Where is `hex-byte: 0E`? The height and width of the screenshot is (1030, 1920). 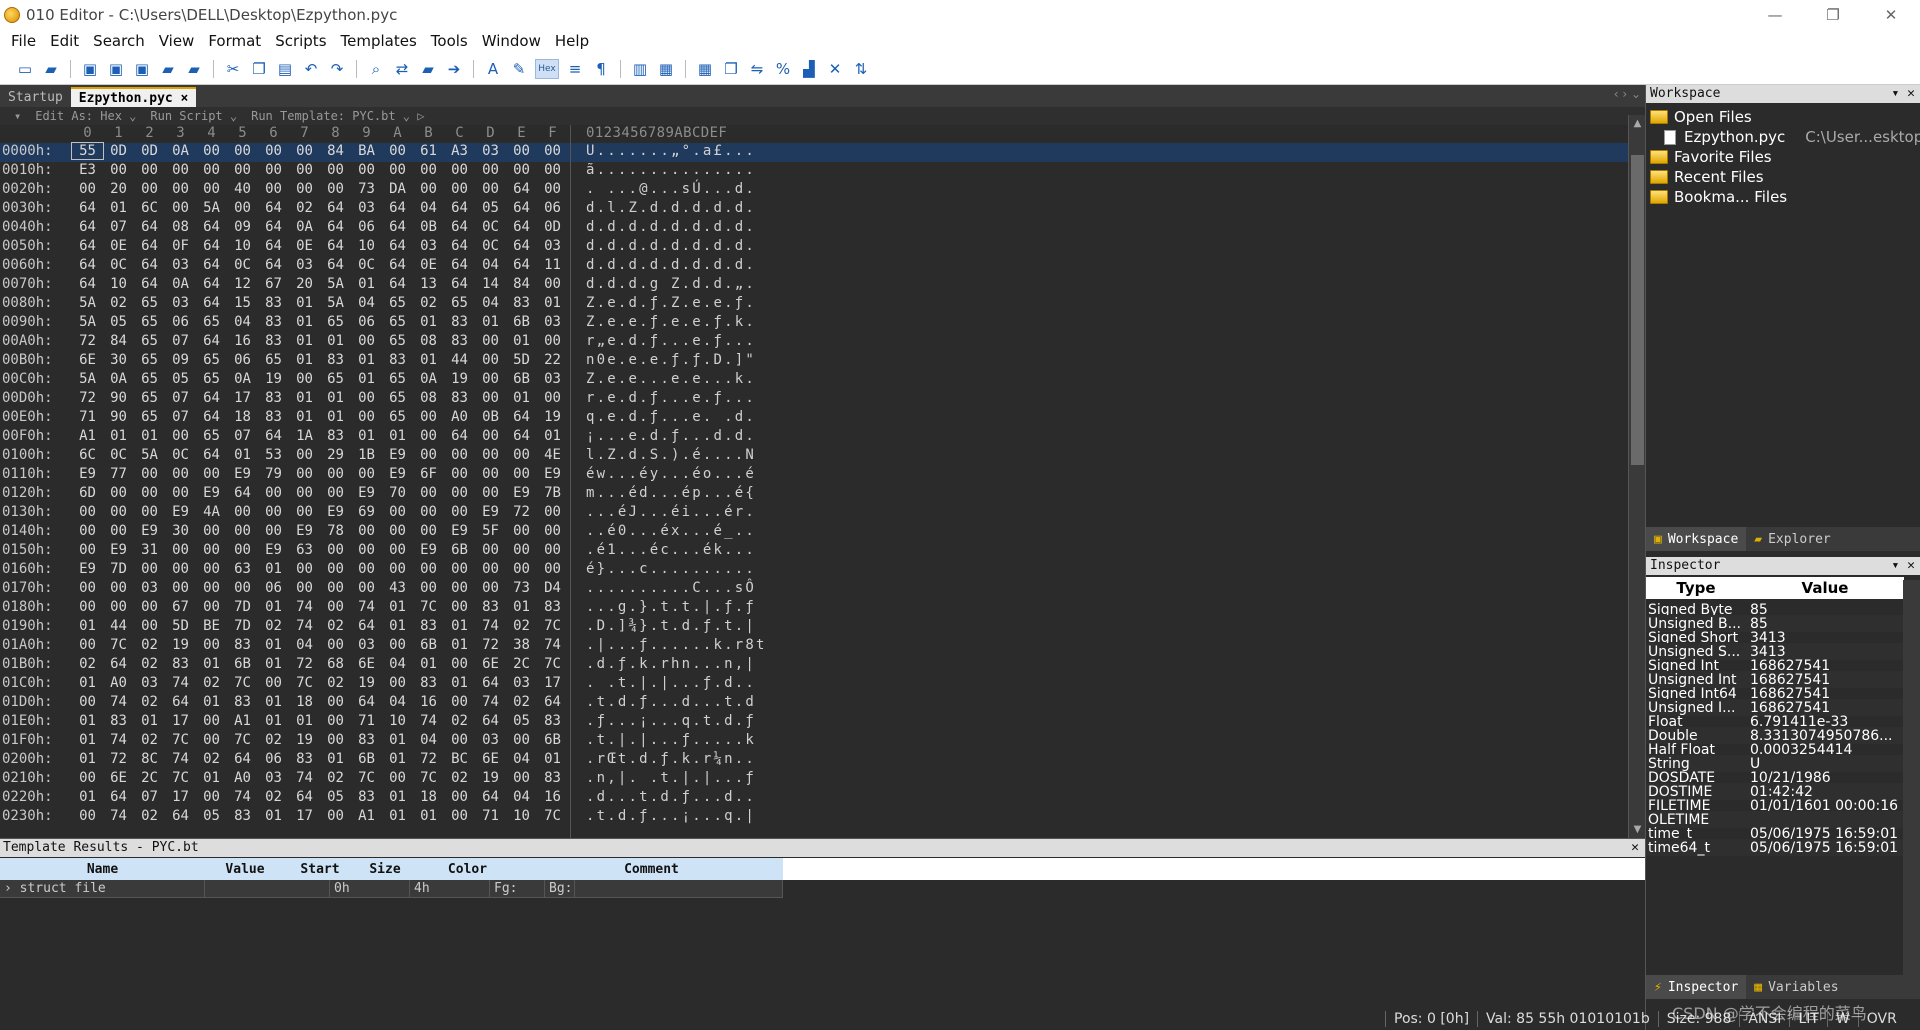
hex-byte: 0E is located at coordinates (304, 246).